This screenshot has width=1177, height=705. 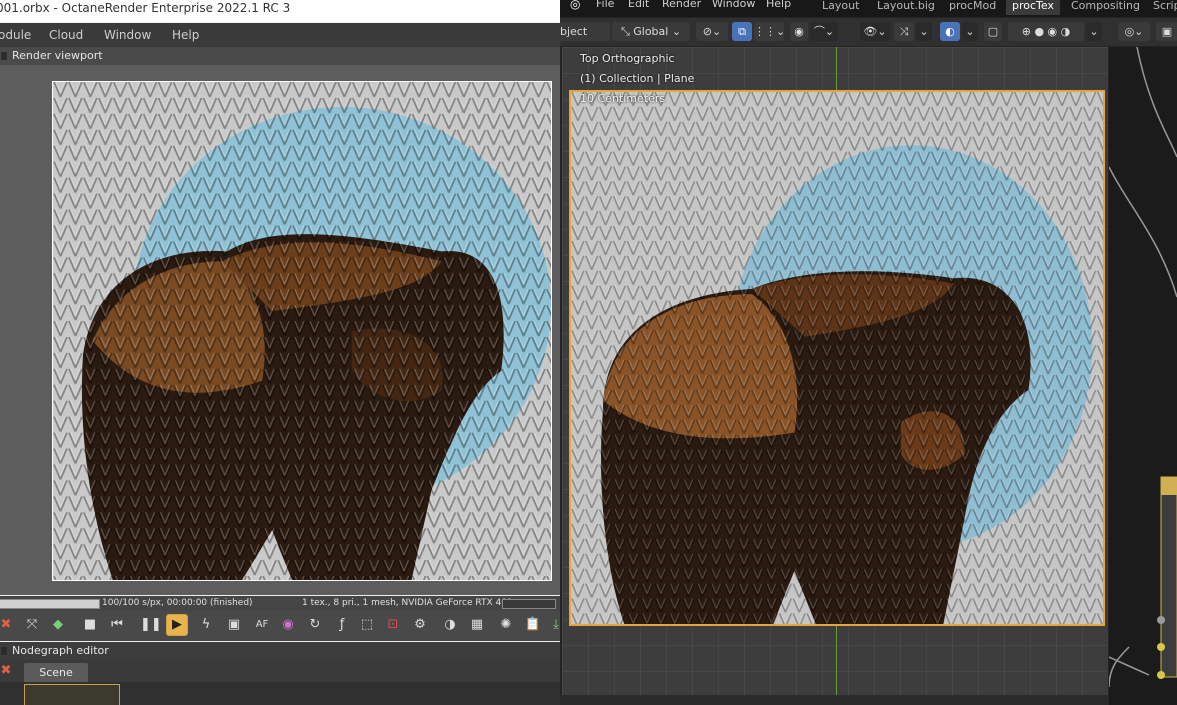 What do you see at coordinates (1166, 31) in the screenshot?
I see `node-header-icon: ▣` at bounding box center [1166, 31].